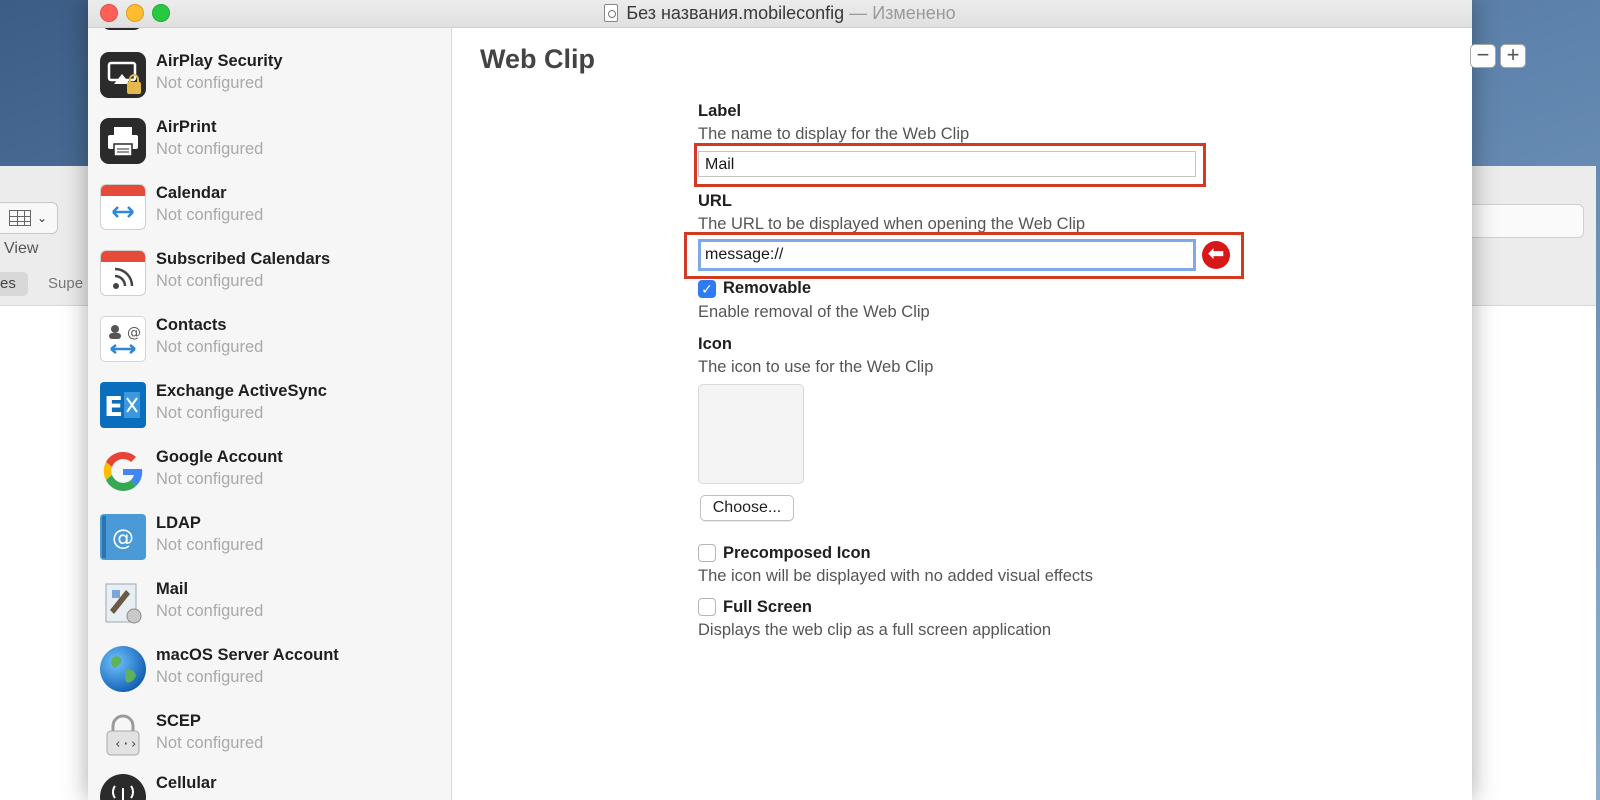 This screenshot has width=1600, height=800. What do you see at coordinates (123, 339) in the screenshot?
I see `contacts-icon: @` at bounding box center [123, 339].